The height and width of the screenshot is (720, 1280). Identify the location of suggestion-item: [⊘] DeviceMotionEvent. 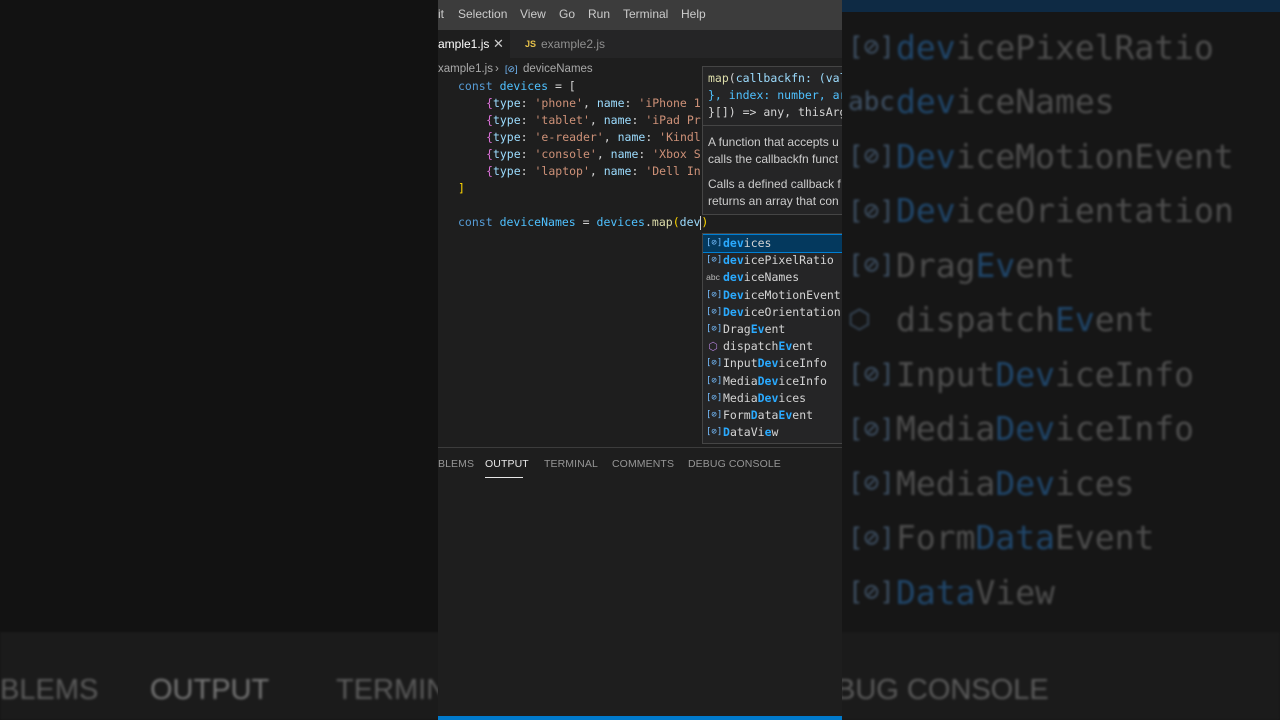
(772, 295).